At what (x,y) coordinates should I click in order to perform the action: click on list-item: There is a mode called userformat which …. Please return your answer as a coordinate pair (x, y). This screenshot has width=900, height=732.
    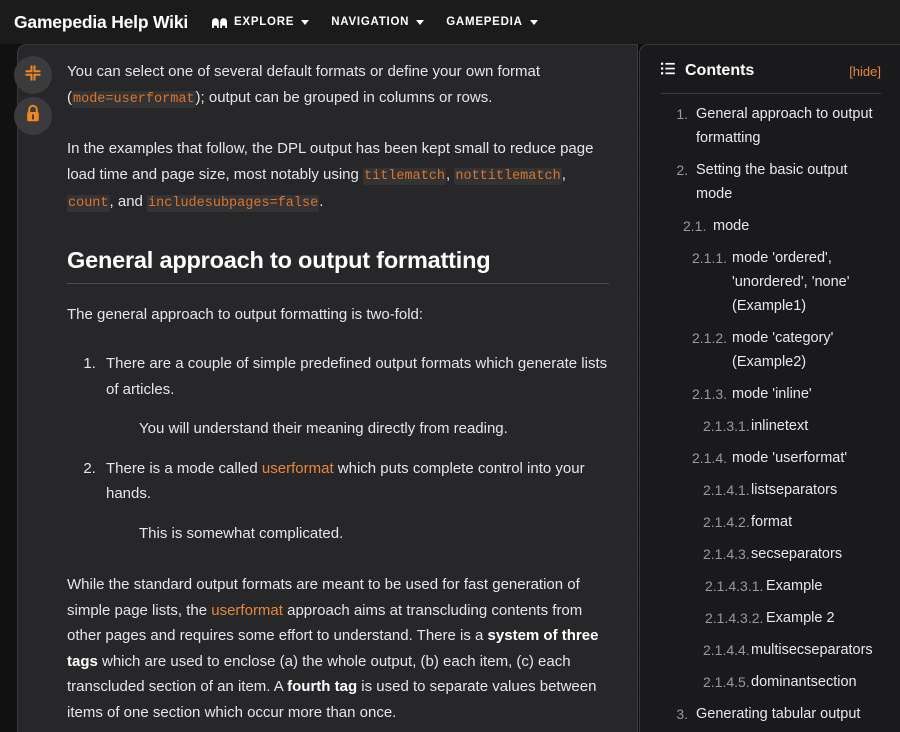
    Looking at the image, I should click on (354, 501).